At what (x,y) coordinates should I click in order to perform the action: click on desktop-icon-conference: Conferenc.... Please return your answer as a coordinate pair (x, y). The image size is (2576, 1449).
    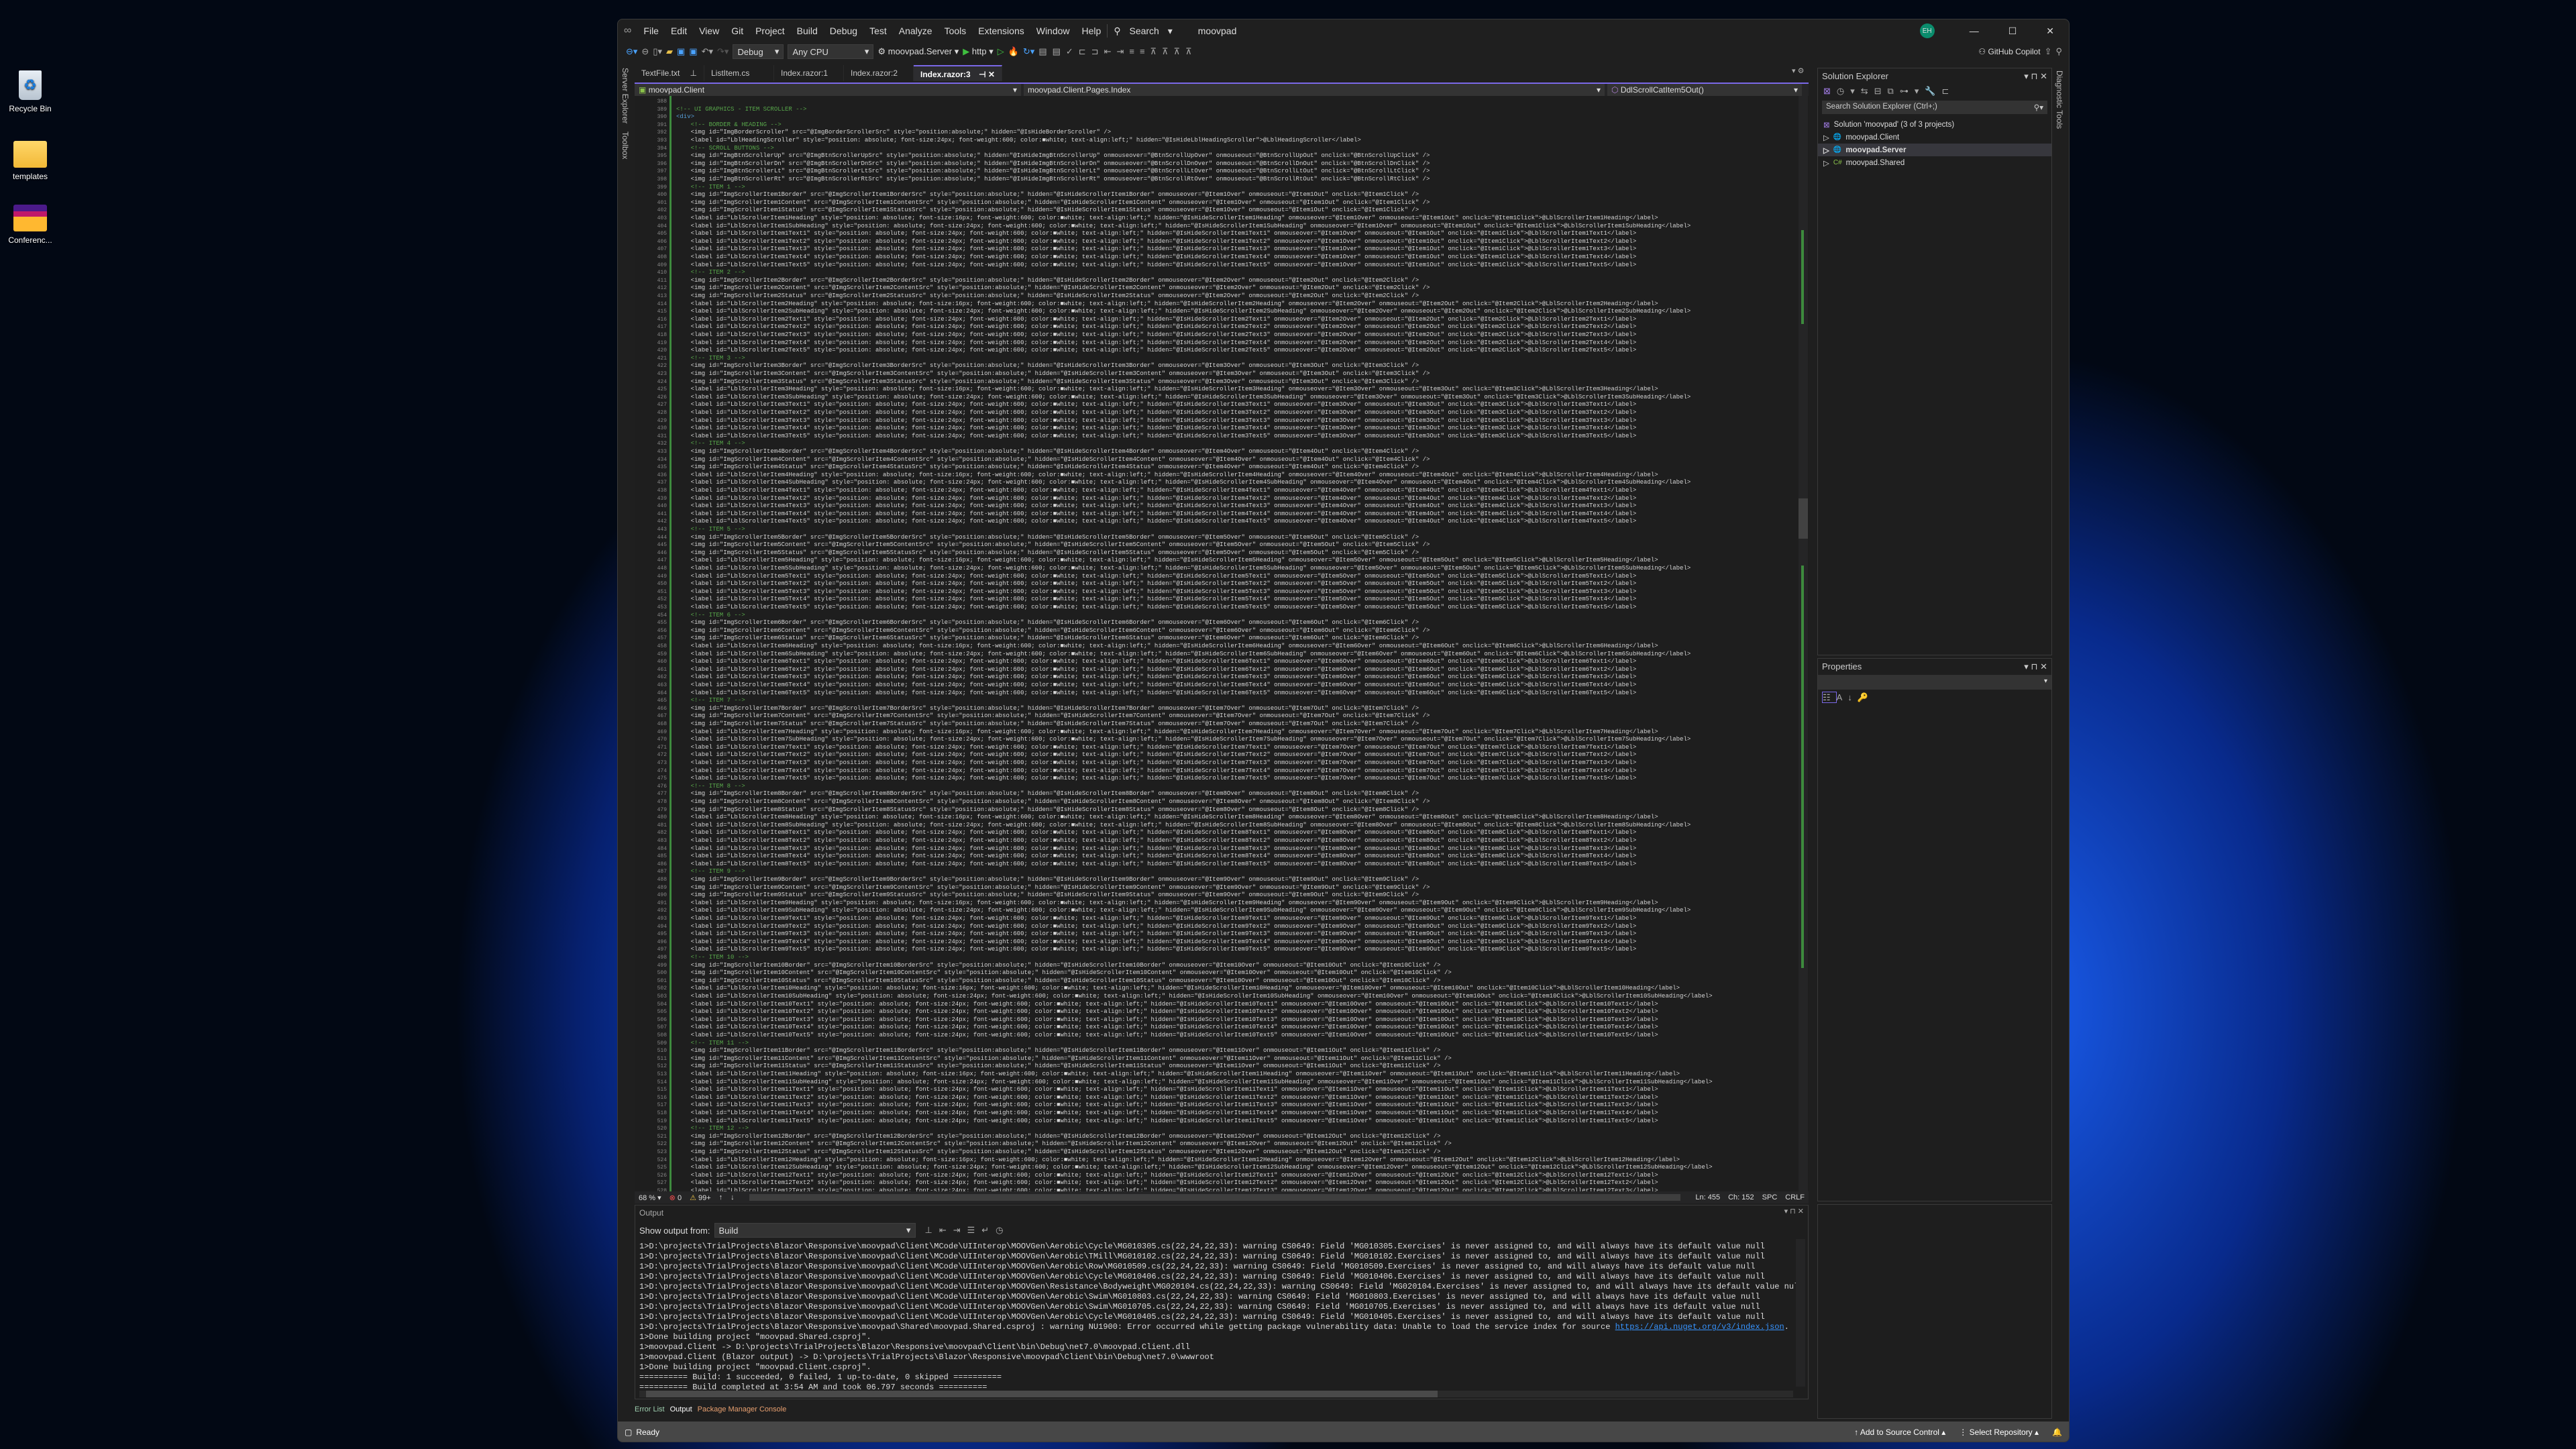
    Looking at the image, I should click on (30, 225).